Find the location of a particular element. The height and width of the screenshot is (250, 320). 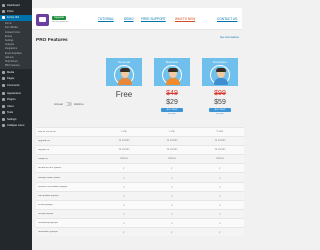

comments-icon is located at coordinates (3, 85).